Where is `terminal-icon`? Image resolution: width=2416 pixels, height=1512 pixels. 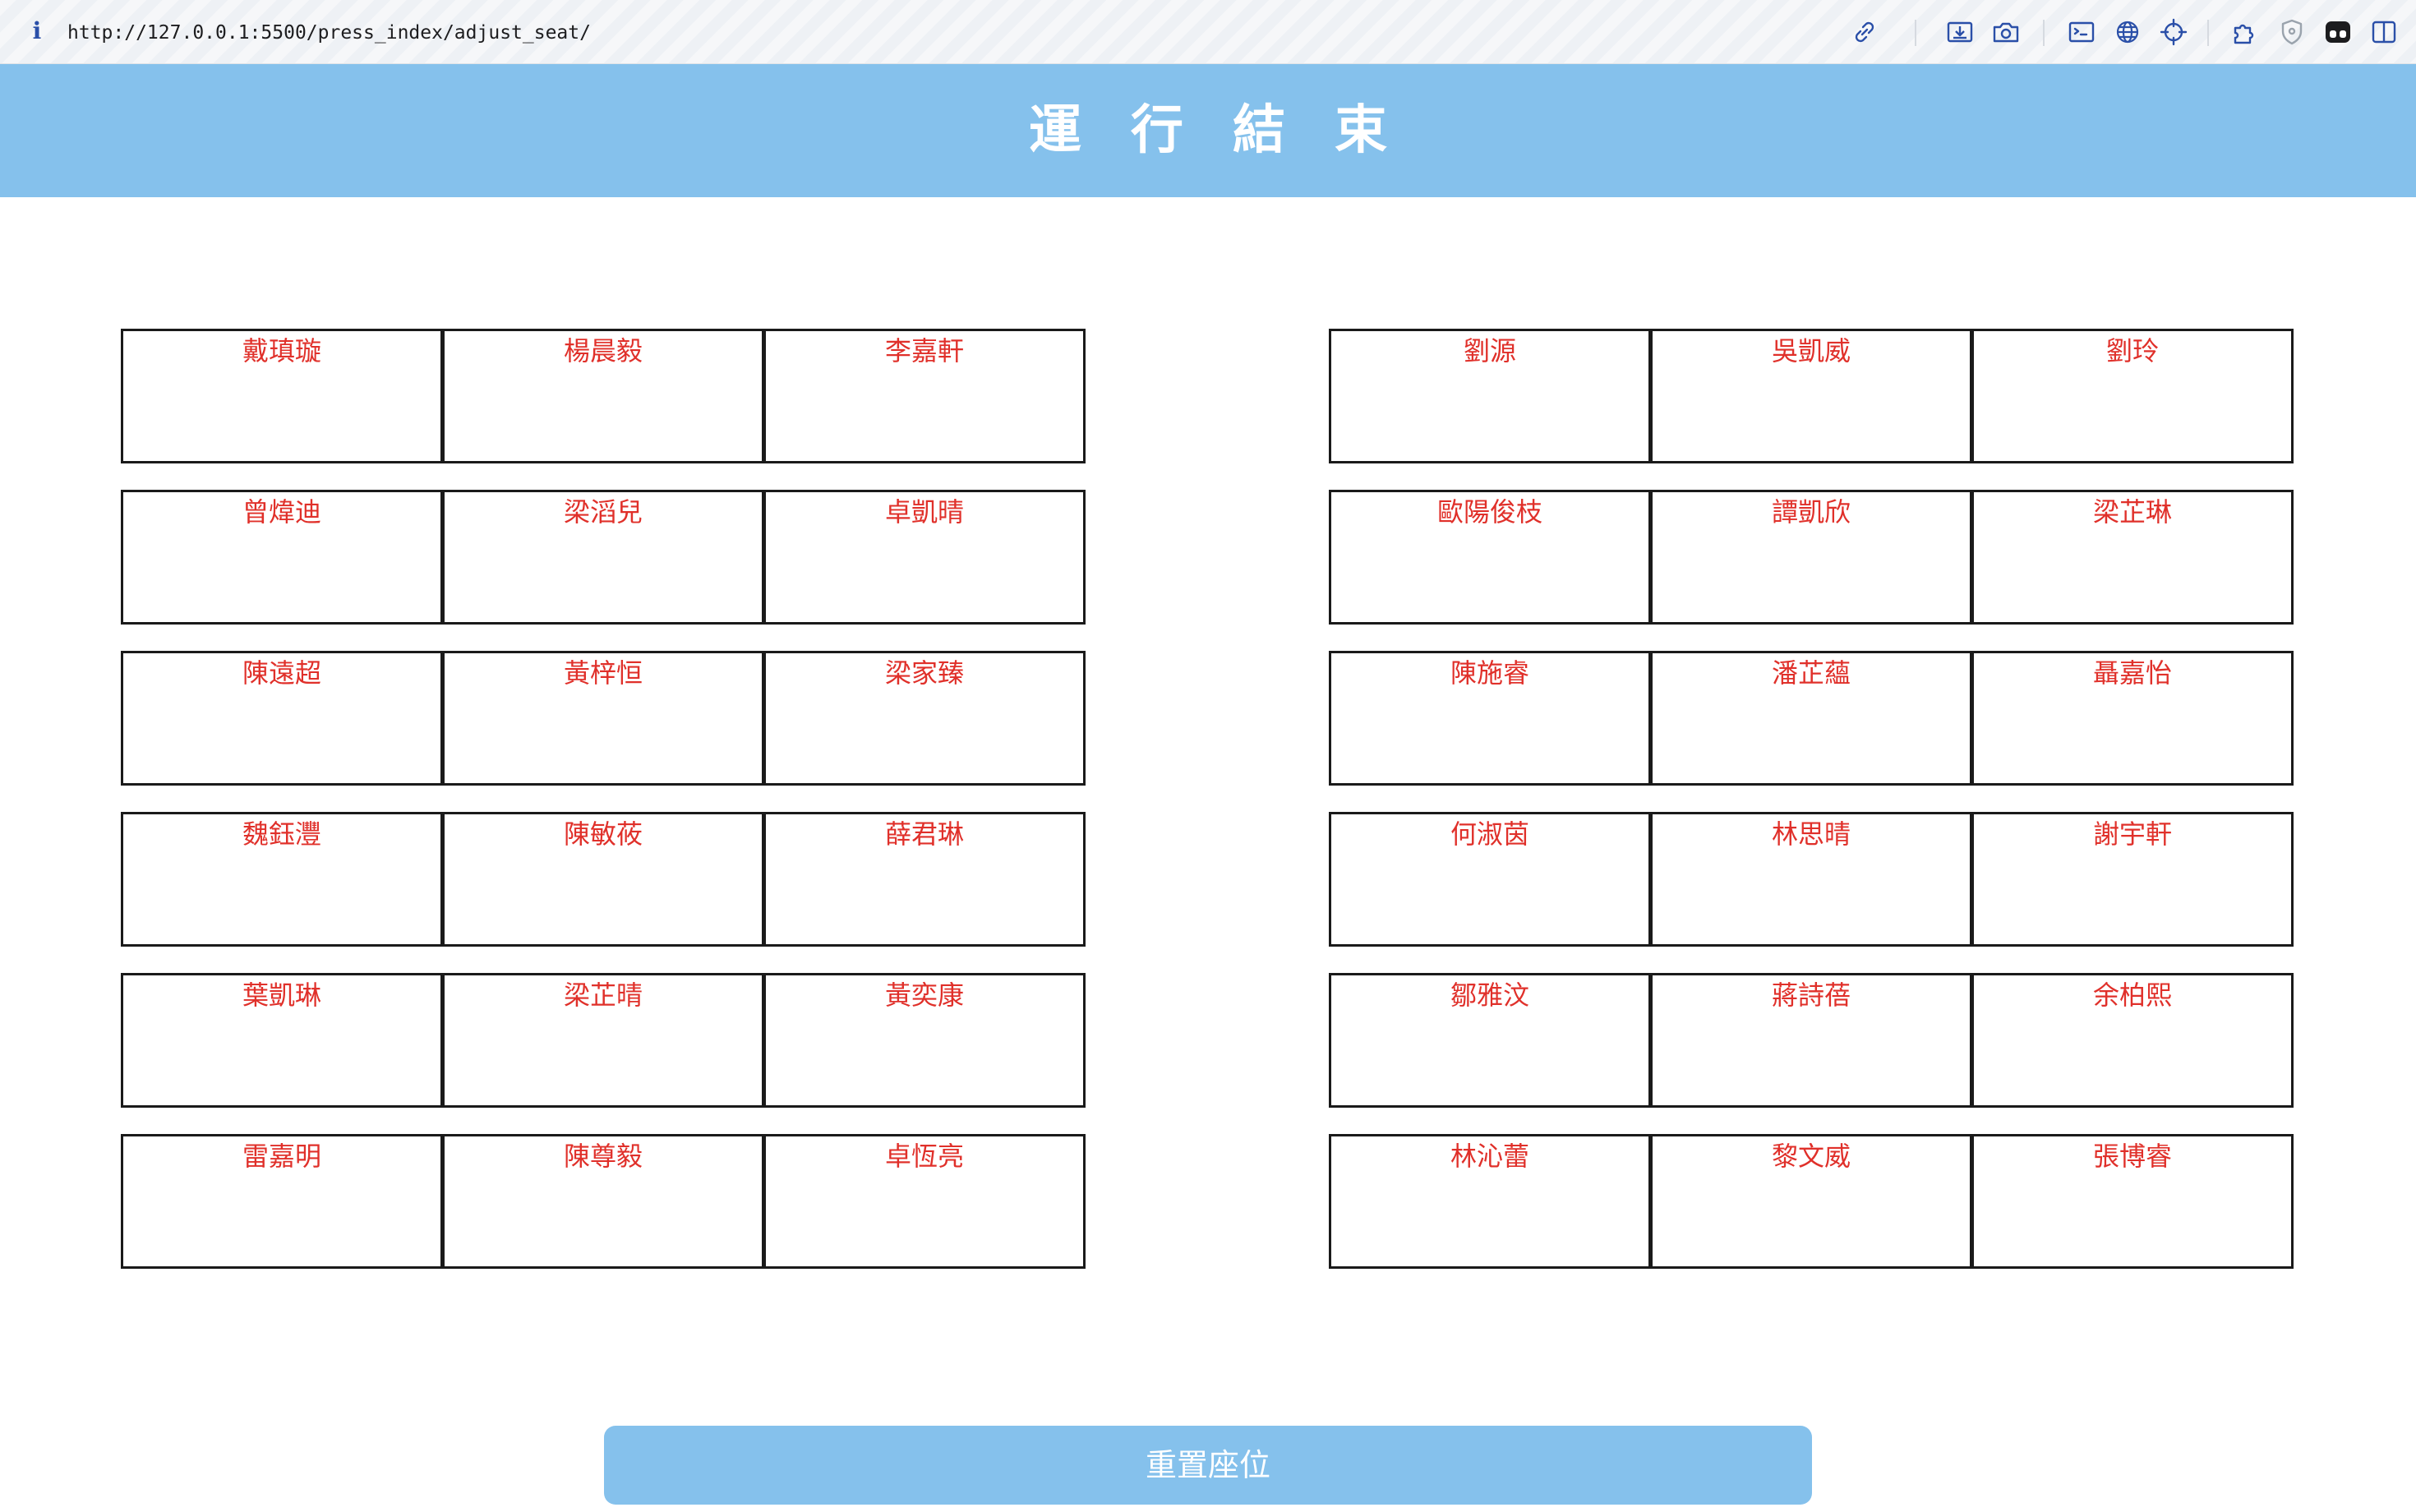
terminal-icon is located at coordinates (2081, 32).